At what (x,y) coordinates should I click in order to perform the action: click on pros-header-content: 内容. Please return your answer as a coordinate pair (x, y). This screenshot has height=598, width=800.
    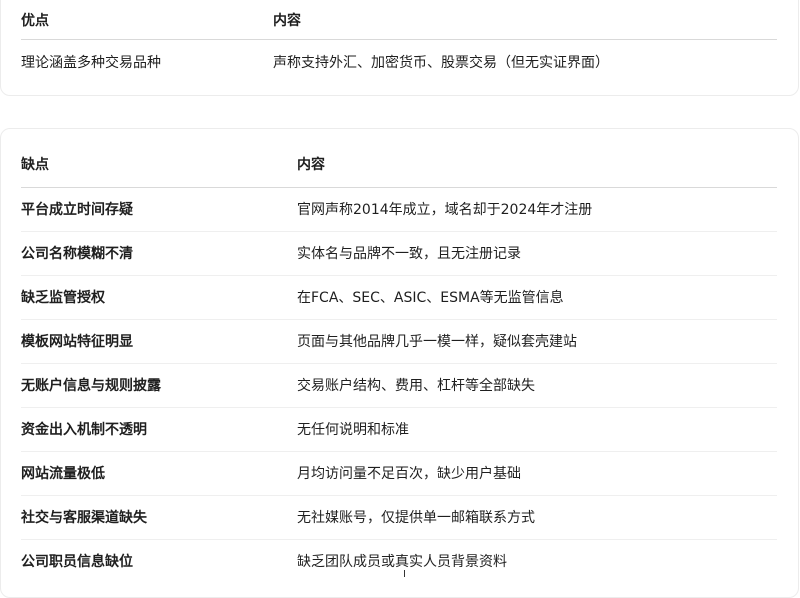
    Looking at the image, I should click on (287, 20).